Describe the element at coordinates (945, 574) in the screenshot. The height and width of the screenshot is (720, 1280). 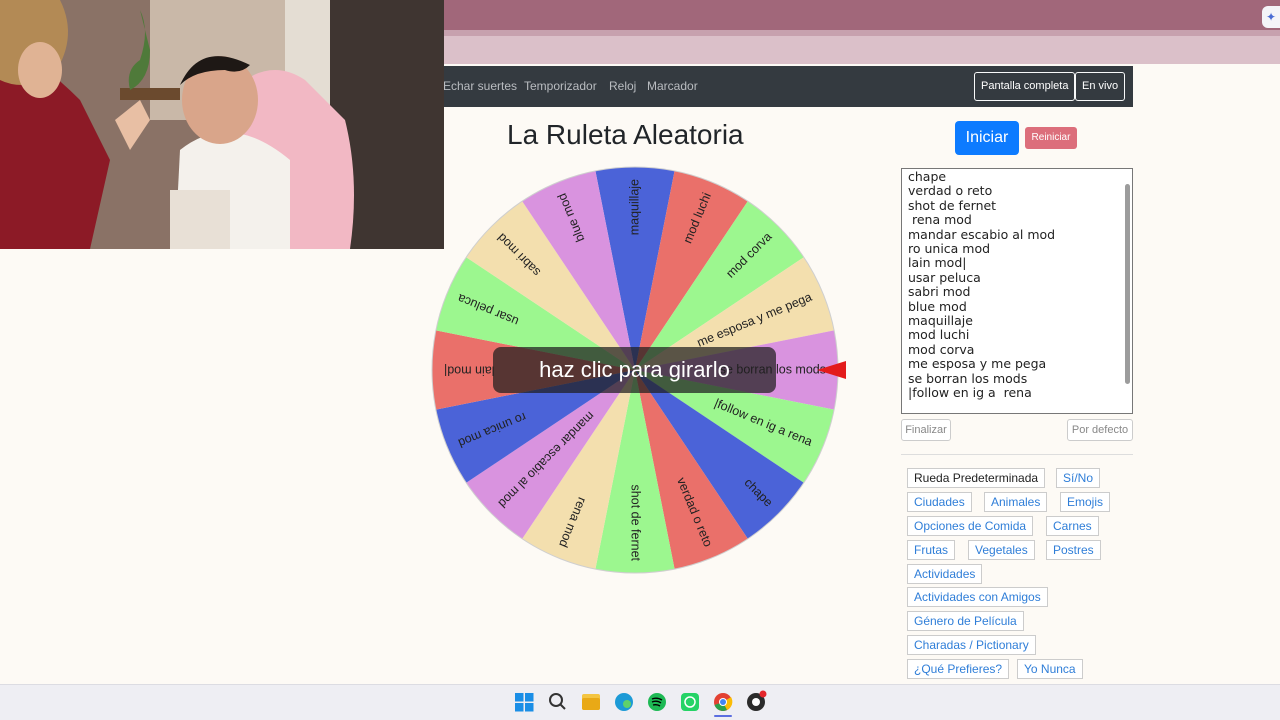
I see `preset-actividades: Actividades` at that location.